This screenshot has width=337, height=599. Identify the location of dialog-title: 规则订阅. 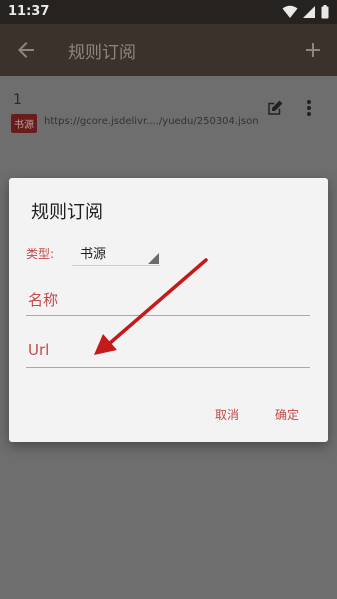
(67, 212).